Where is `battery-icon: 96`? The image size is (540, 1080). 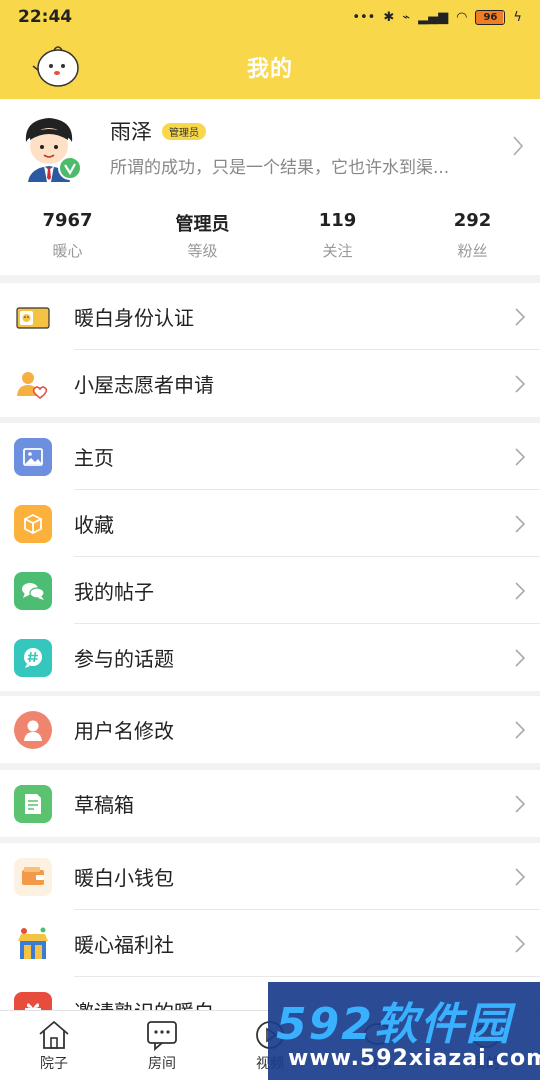
battery-icon: 96 is located at coordinates (490, 17).